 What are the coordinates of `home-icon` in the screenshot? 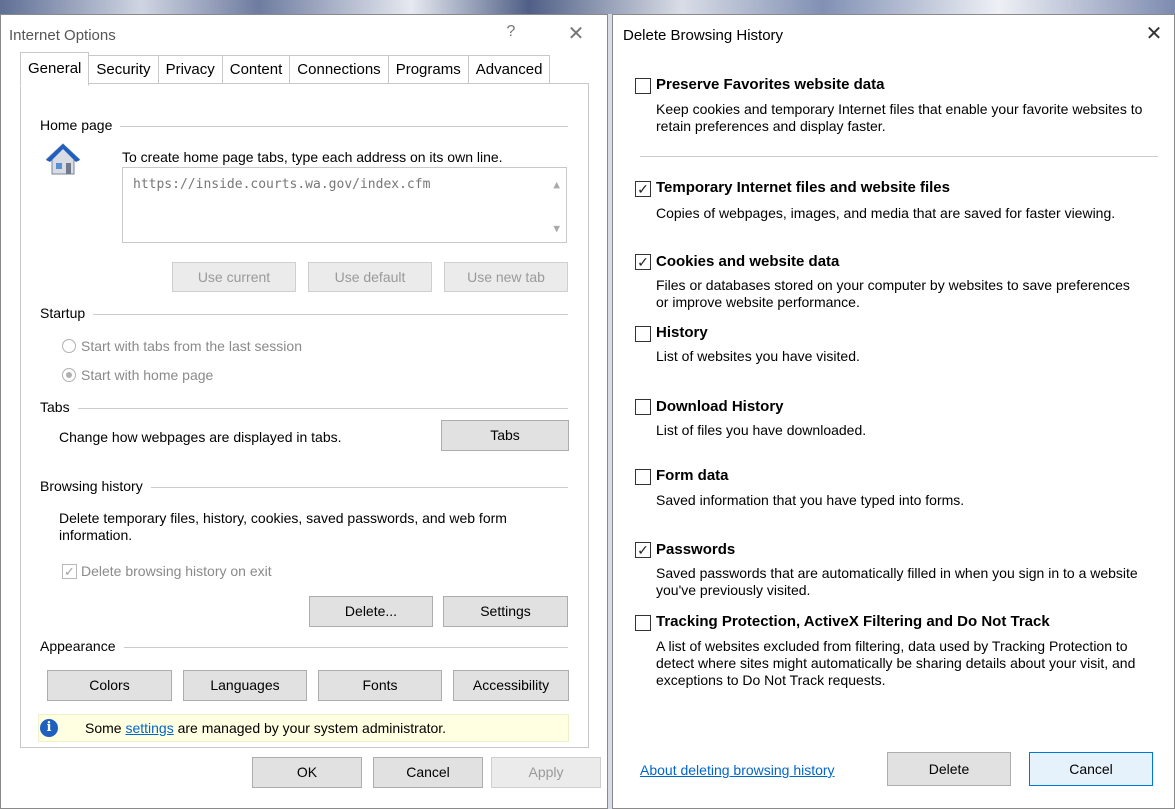 It's located at (63, 159).